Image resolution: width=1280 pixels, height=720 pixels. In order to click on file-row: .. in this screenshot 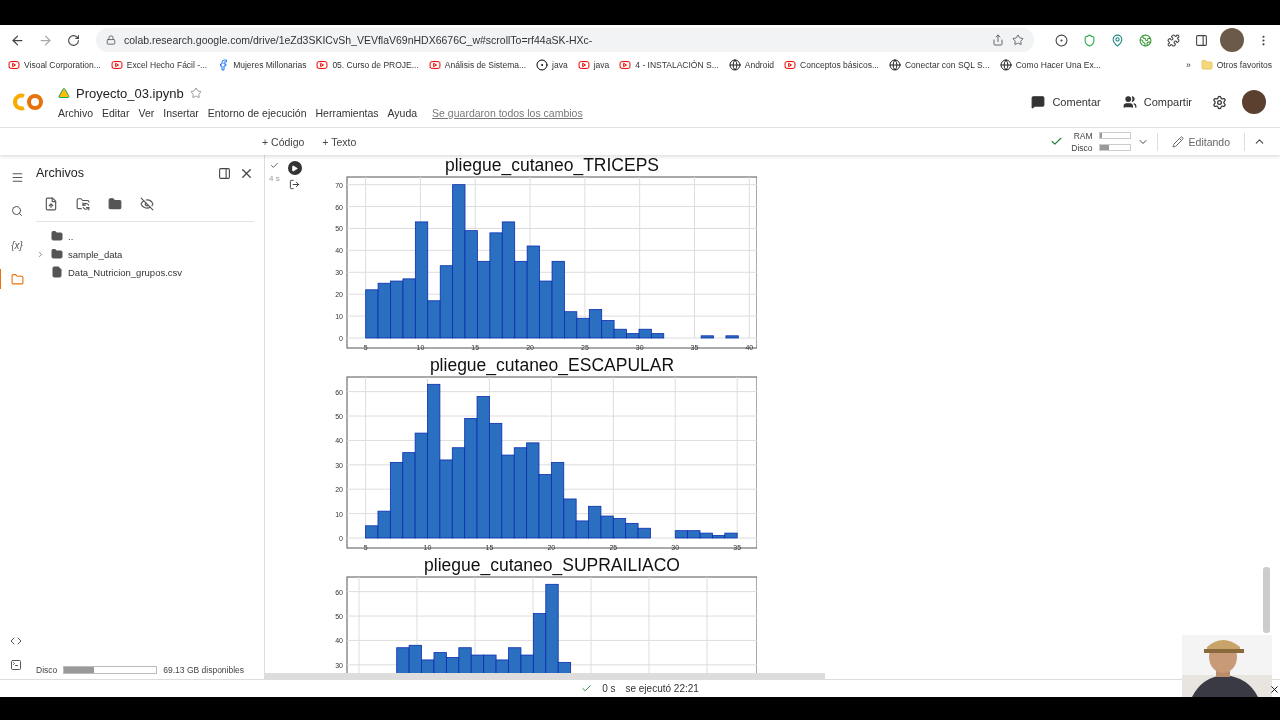, I will do `click(145, 236)`.